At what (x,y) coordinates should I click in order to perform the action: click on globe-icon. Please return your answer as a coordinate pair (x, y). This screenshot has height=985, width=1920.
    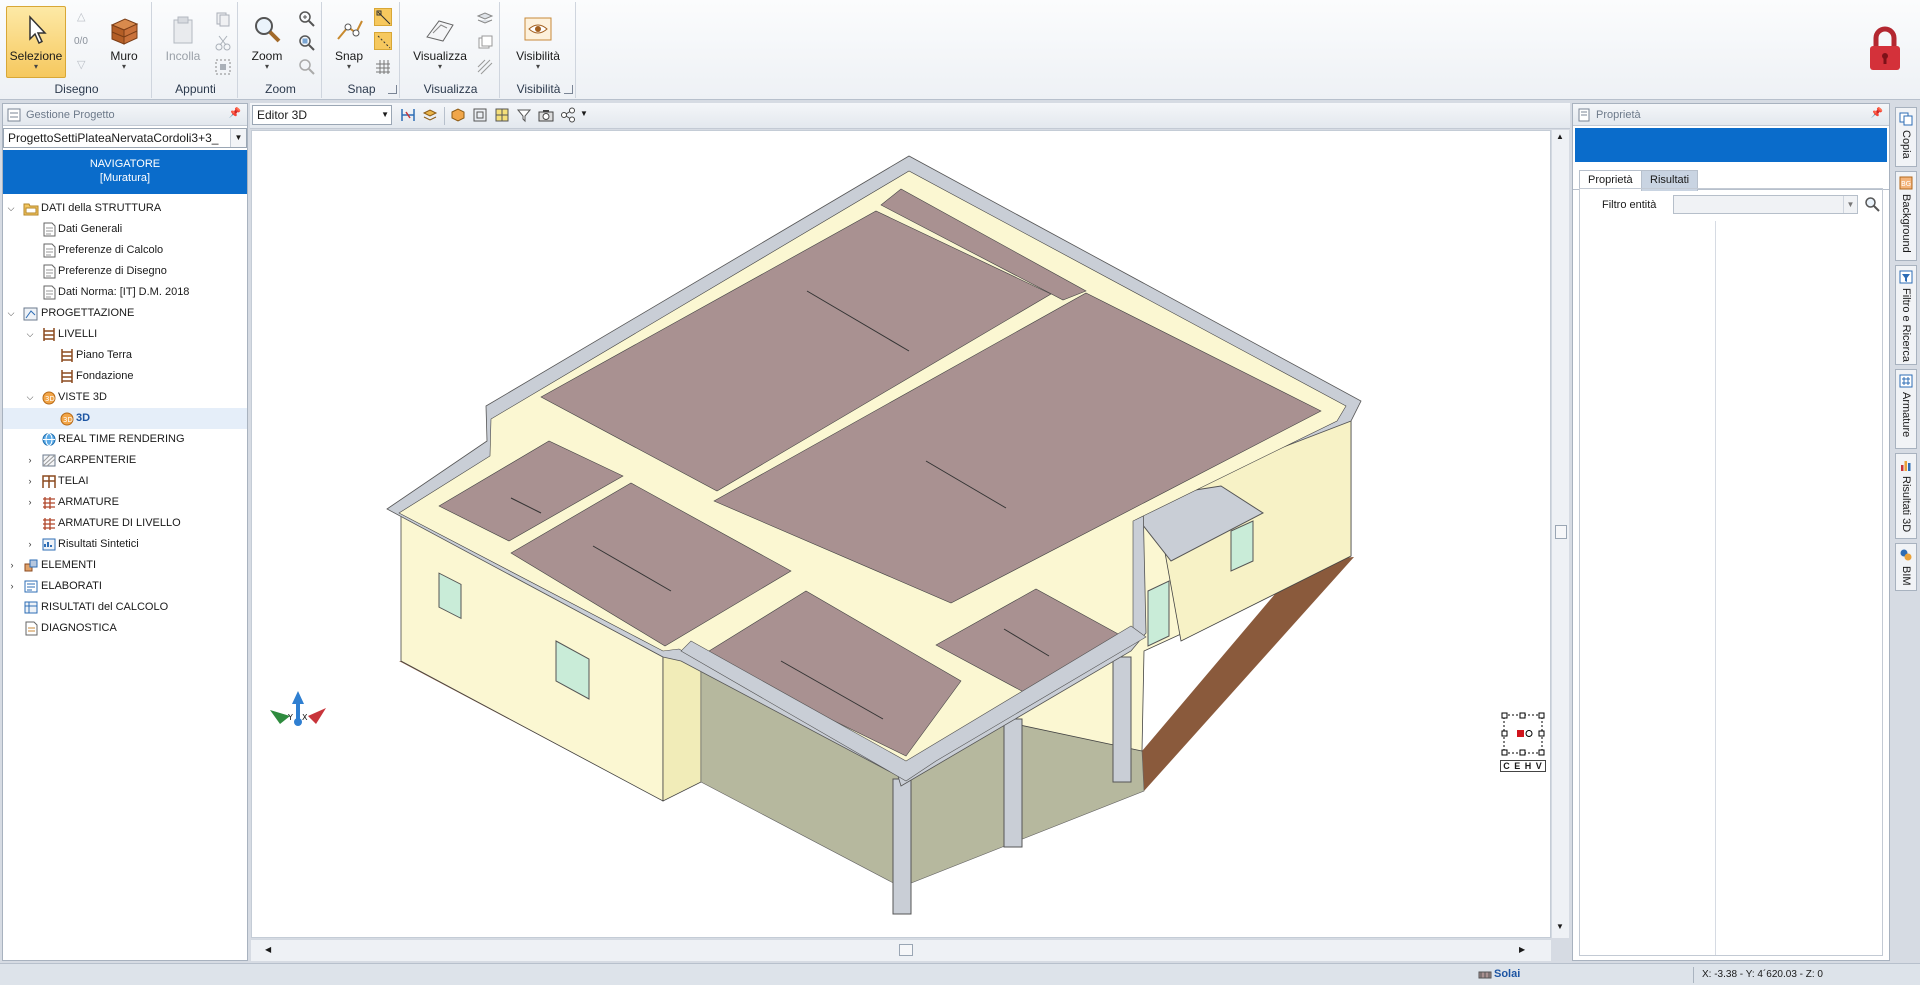
    Looking at the image, I should click on (49, 439).